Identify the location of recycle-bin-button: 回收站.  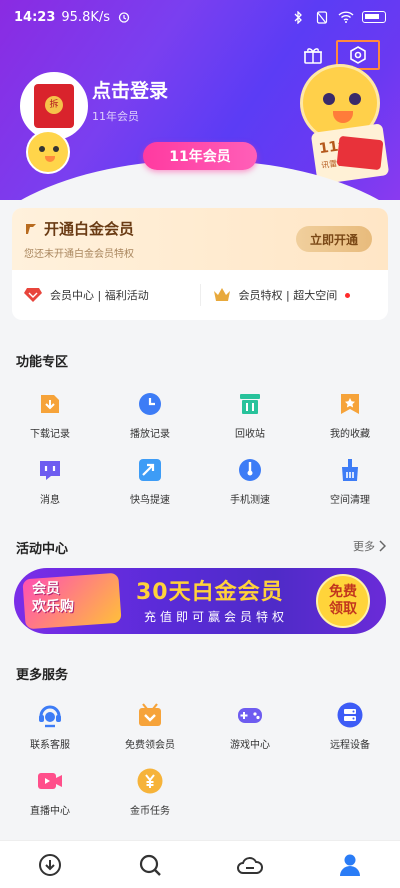
(250, 424).